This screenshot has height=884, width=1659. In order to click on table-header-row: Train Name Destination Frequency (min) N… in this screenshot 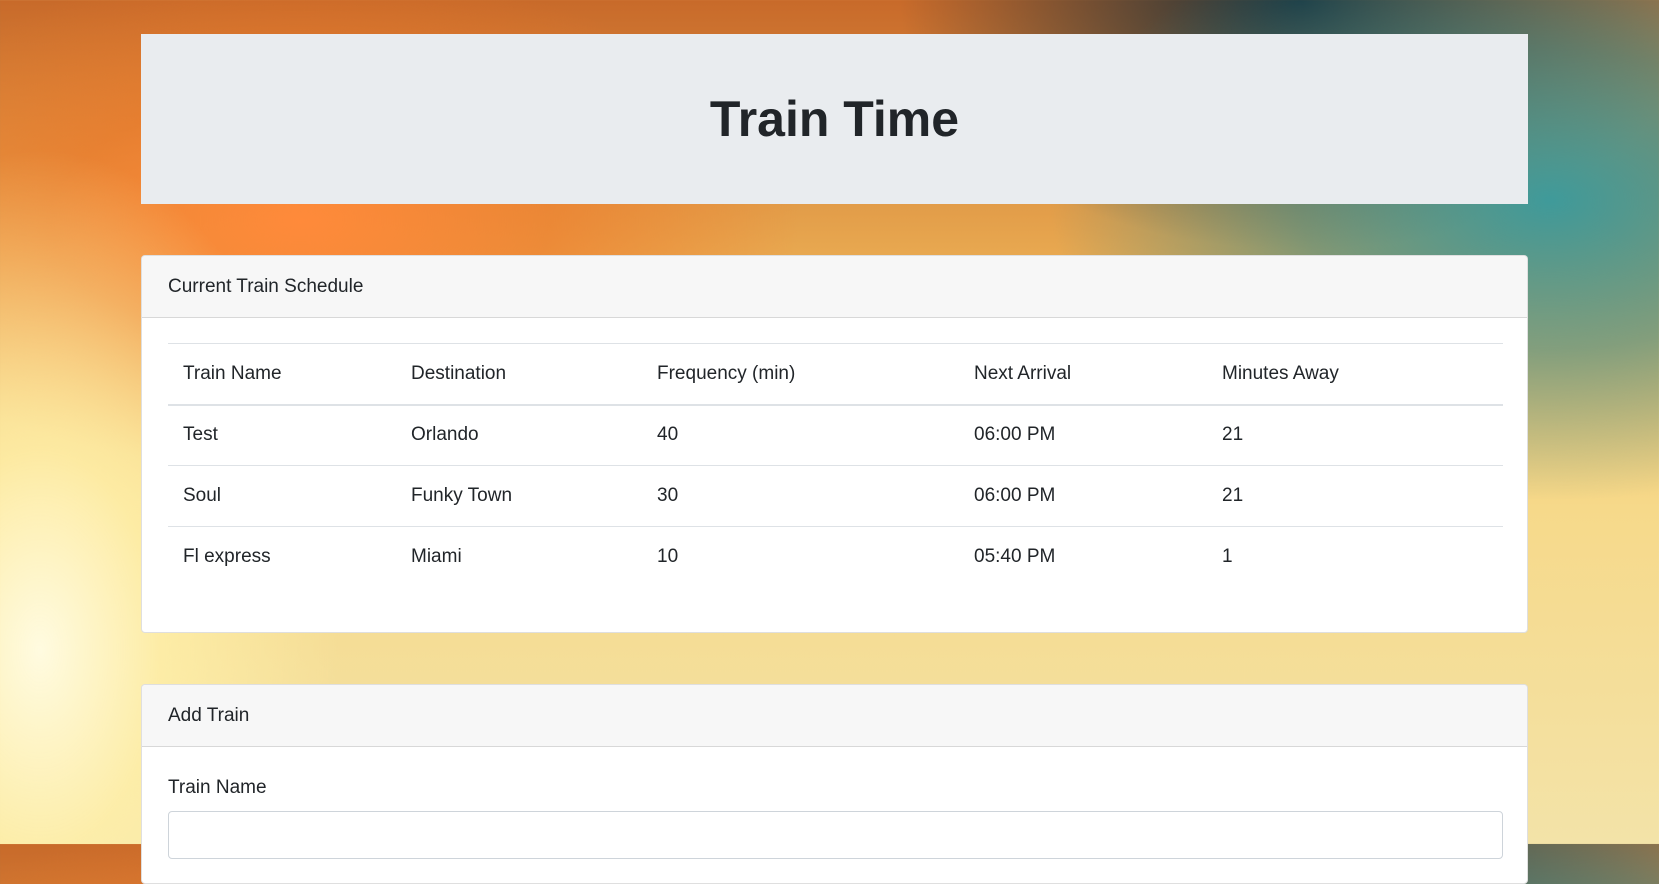, I will do `click(835, 374)`.